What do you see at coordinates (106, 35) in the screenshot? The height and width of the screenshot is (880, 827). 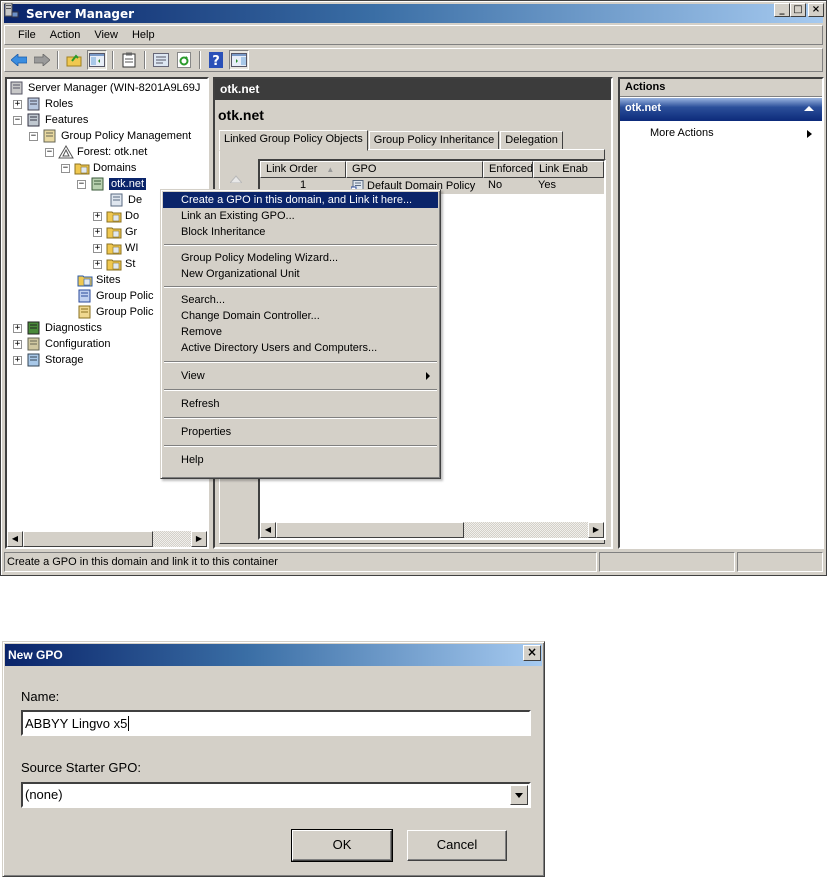 I see `menu-view: View` at bounding box center [106, 35].